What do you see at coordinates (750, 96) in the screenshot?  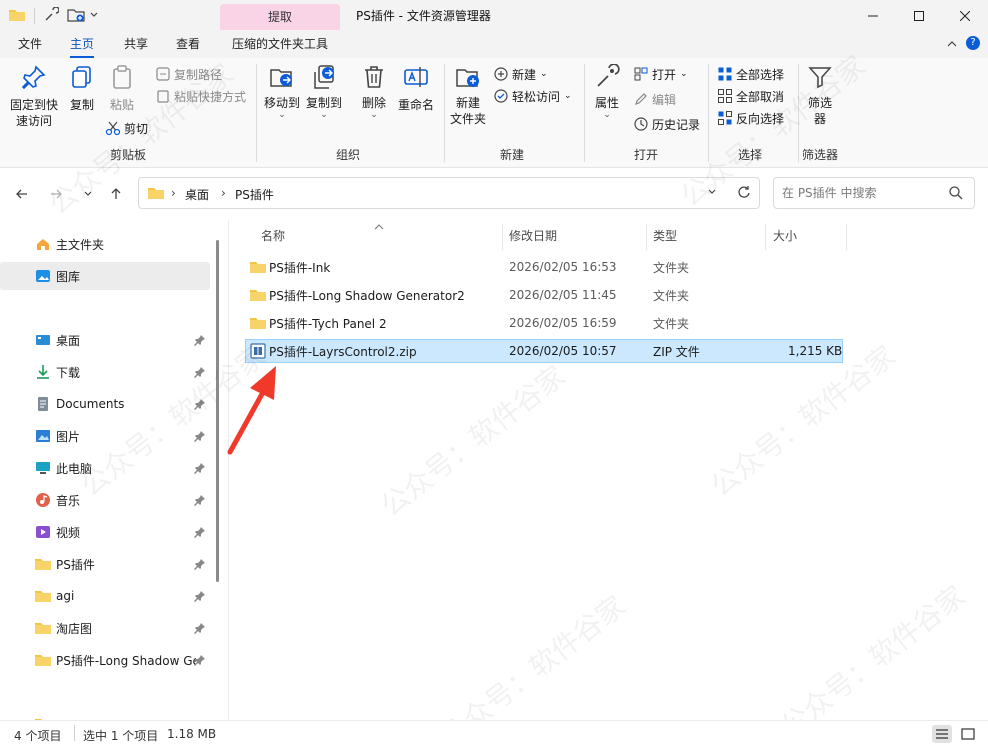 I see `select-none-button: 全部取消` at bounding box center [750, 96].